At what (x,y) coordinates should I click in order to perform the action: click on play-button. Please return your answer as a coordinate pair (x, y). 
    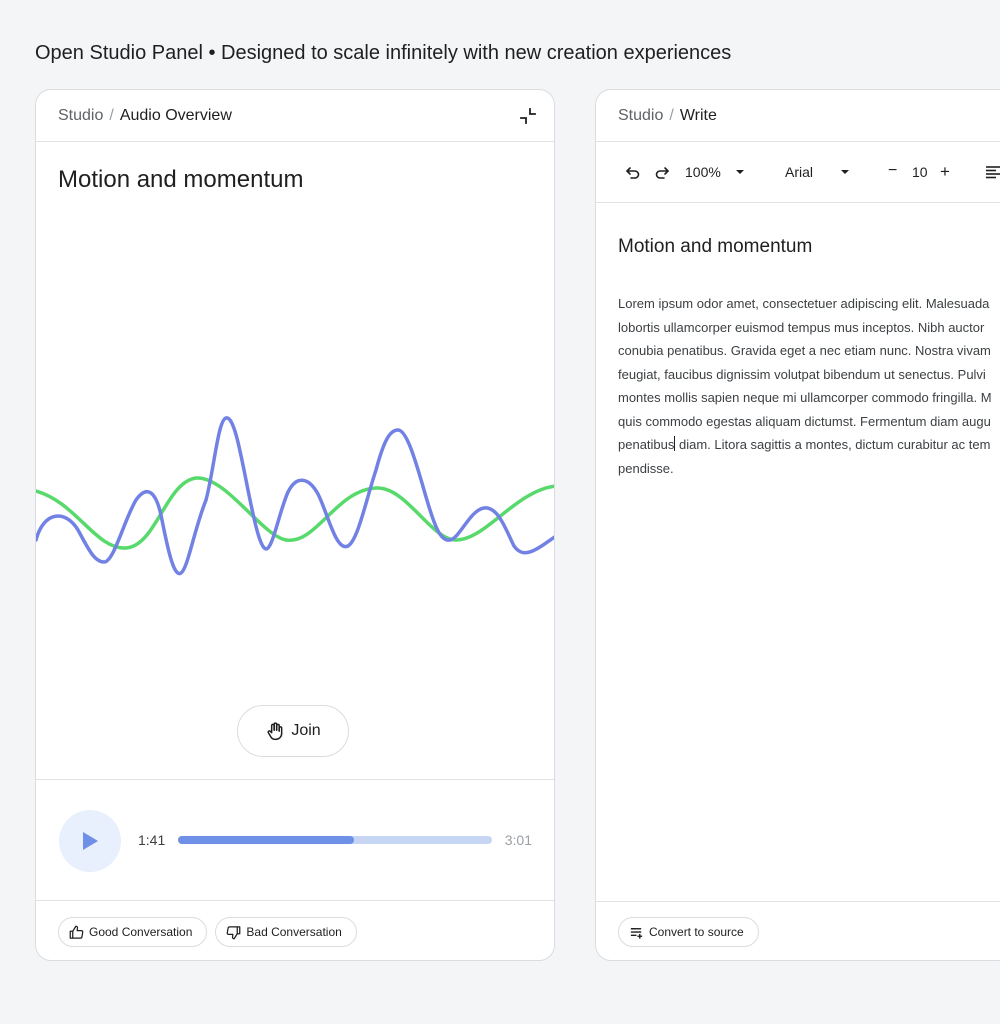
    Looking at the image, I should click on (90, 841).